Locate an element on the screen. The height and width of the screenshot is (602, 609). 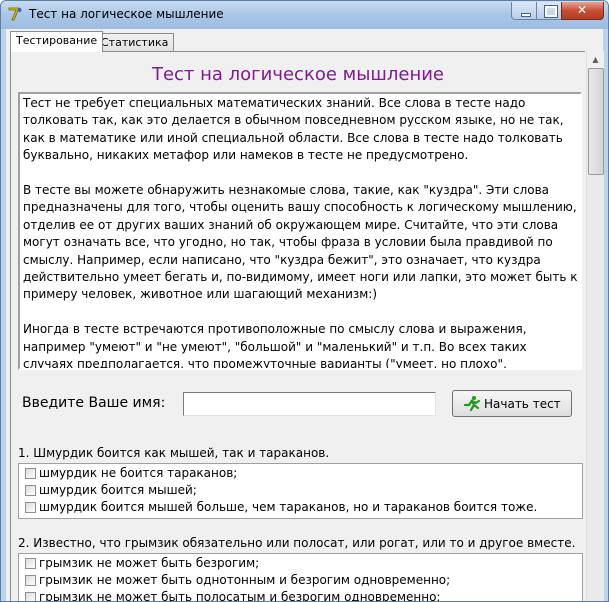
tab-statistics: Статистика is located at coordinates (135, 42).